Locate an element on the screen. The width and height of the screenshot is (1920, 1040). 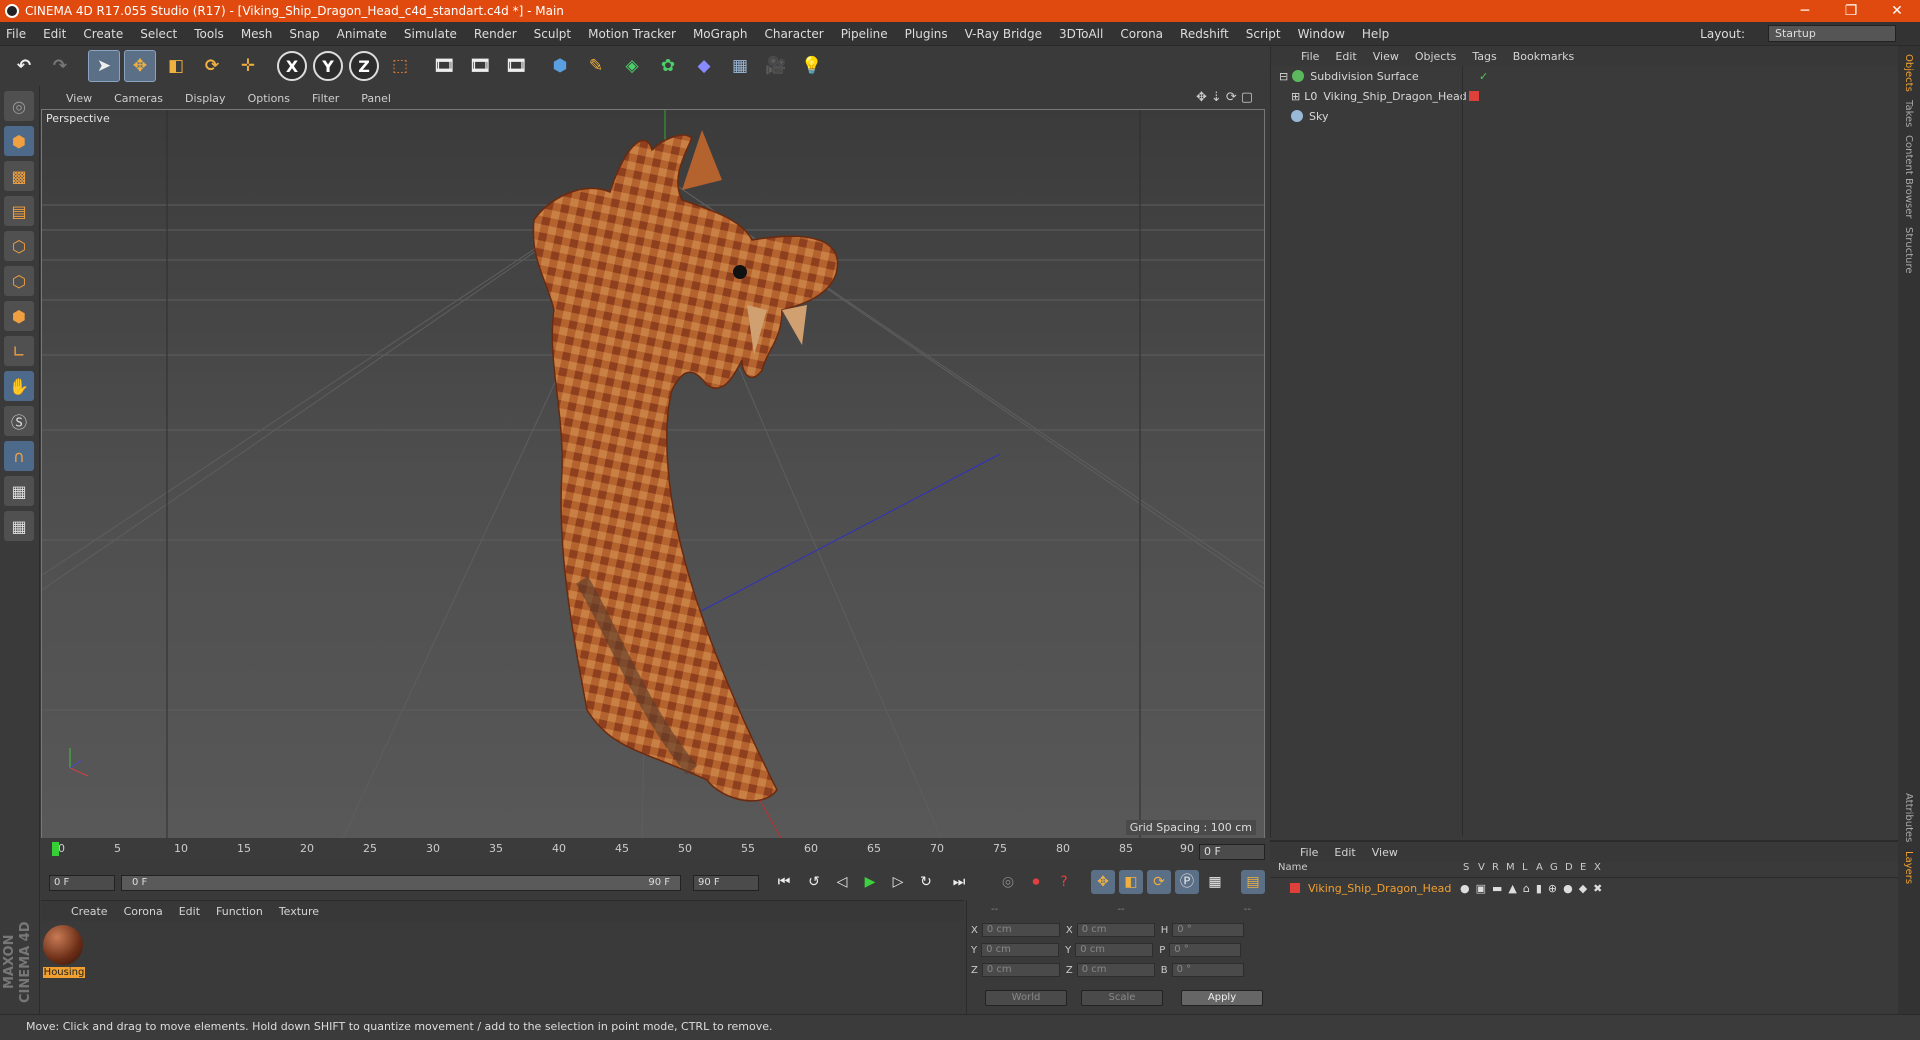
tab-attributes: Attributes is located at coordinates (1908, 817).